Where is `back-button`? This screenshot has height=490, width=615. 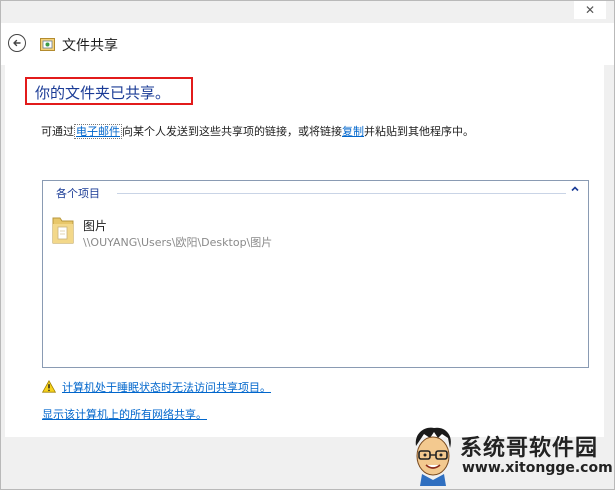
back-button is located at coordinates (17, 43).